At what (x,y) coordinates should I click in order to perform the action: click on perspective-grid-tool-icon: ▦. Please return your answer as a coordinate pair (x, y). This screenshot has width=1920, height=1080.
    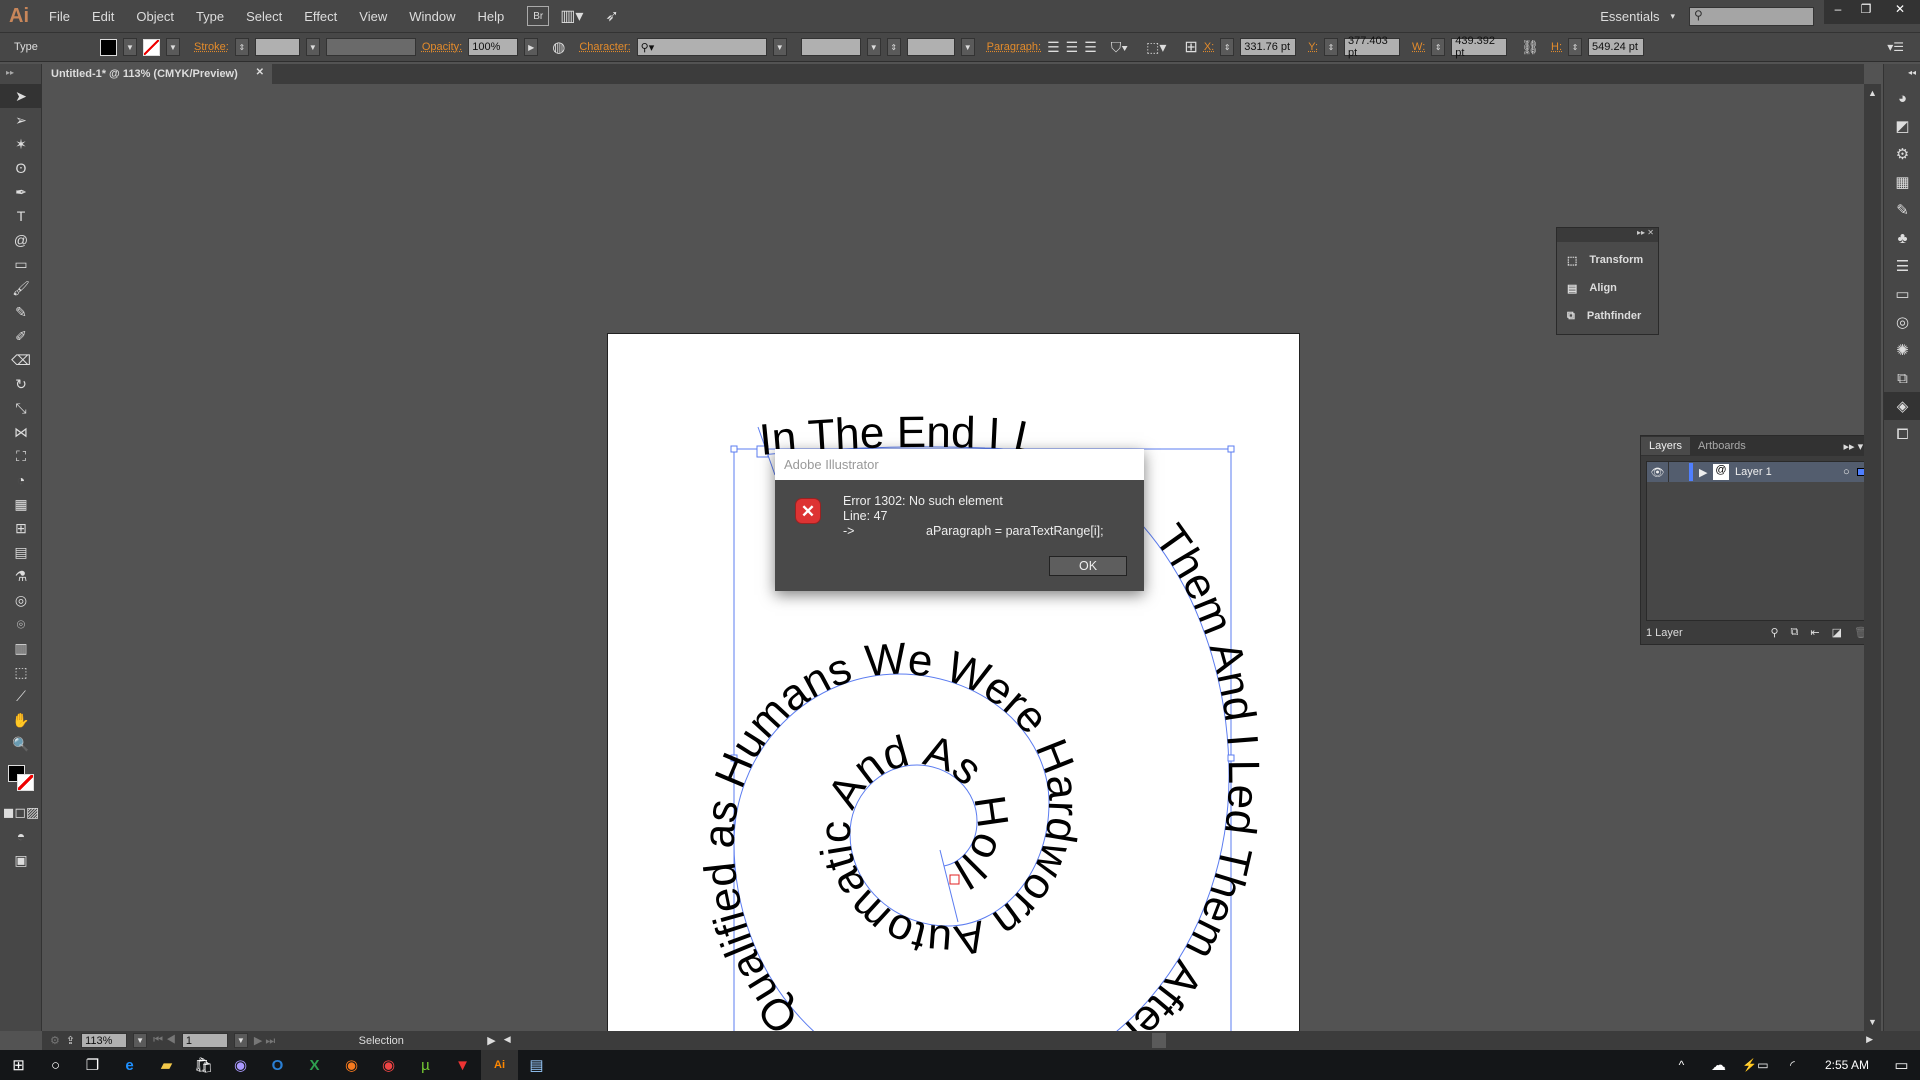
    Looking at the image, I should click on (21, 504).